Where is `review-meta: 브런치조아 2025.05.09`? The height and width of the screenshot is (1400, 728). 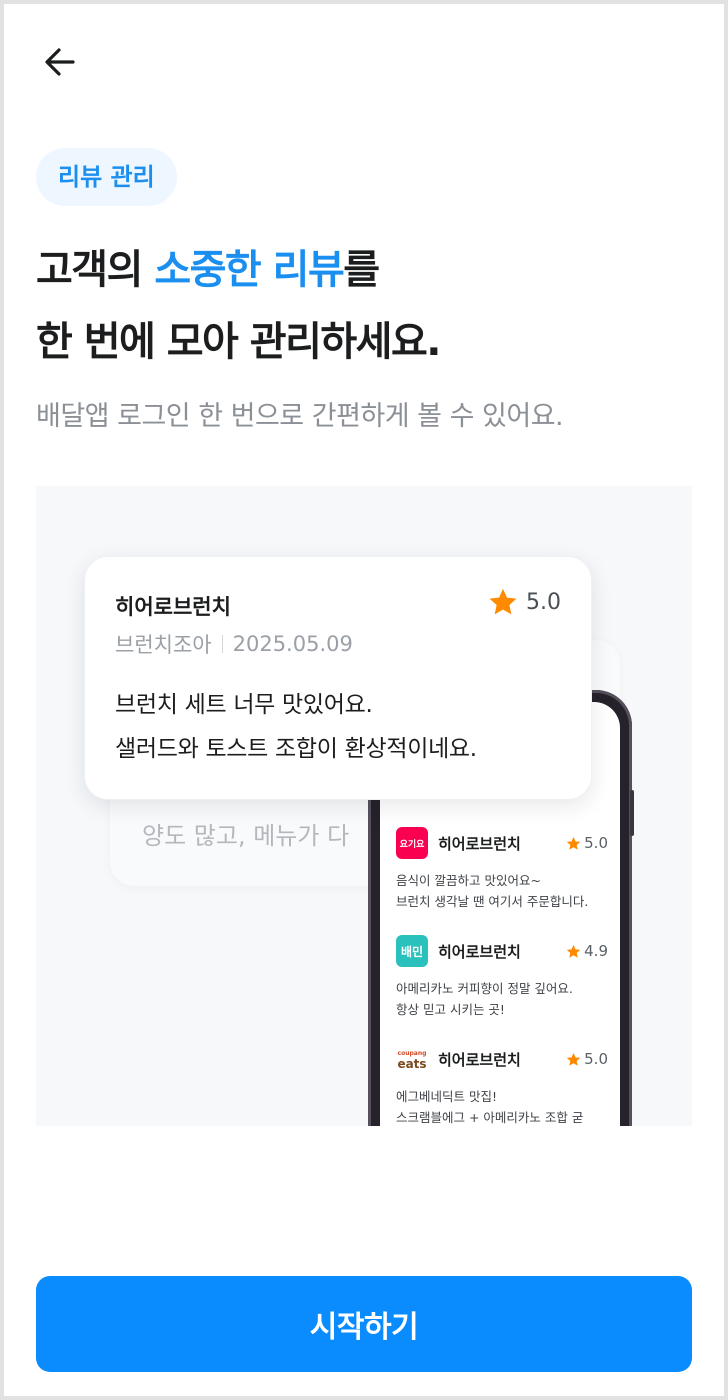
review-meta: 브런치조아 2025.05.09 is located at coordinates (234, 644).